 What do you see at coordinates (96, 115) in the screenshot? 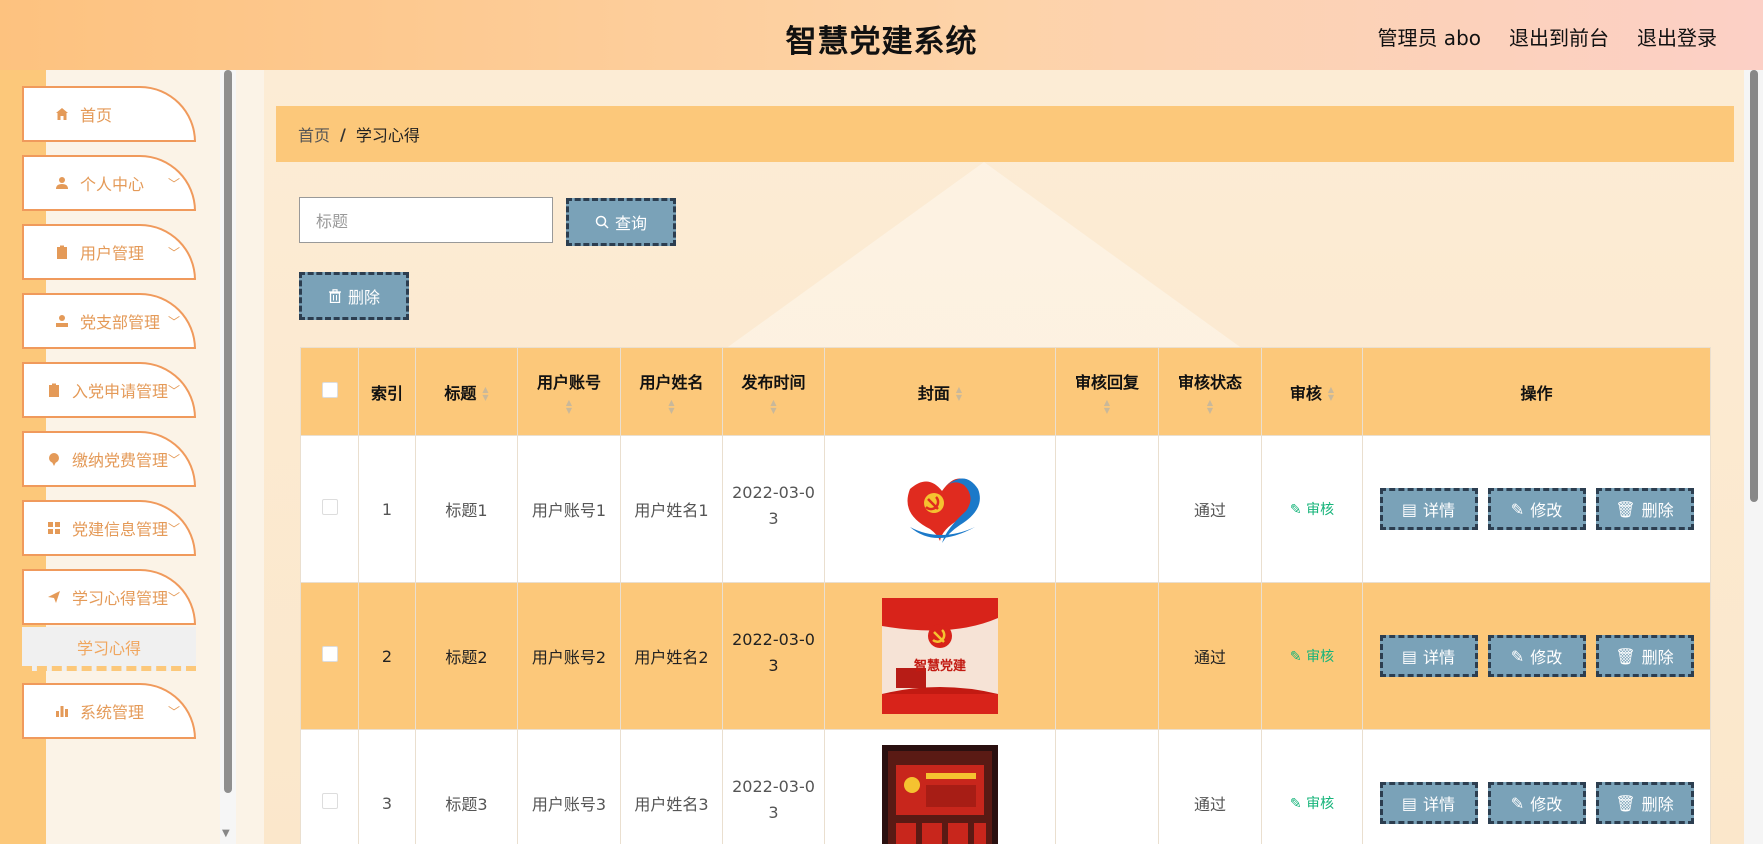
I see `sidebar-item-label: 首页` at bounding box center [96, 115].